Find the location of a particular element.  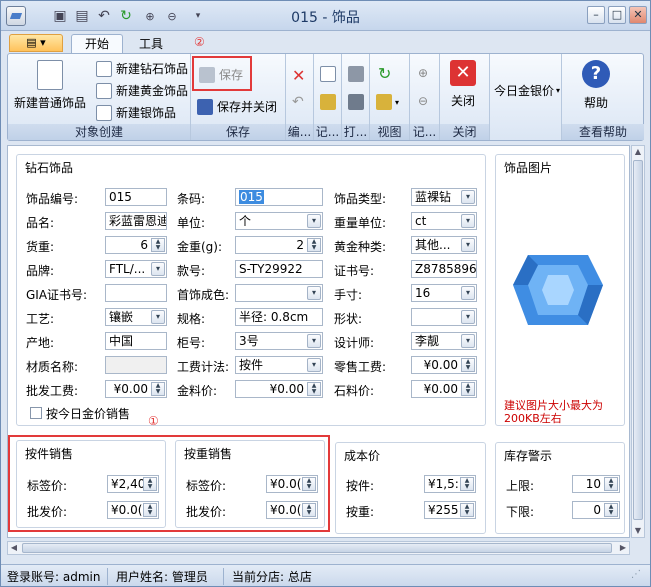

close-window-button: ✕ is located at coordinates (638, 15).